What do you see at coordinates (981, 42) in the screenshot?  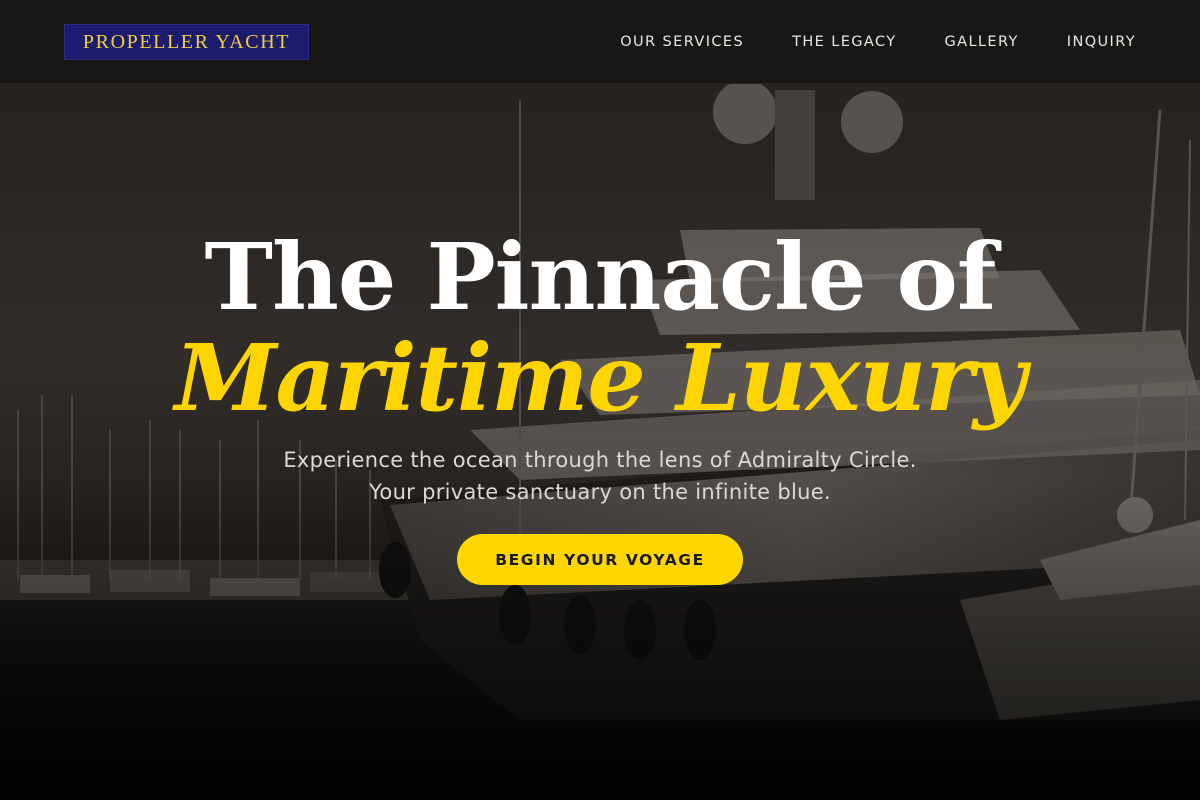 I see `nav-link-gallery: GALLERY` at bounding box center [981, 42].